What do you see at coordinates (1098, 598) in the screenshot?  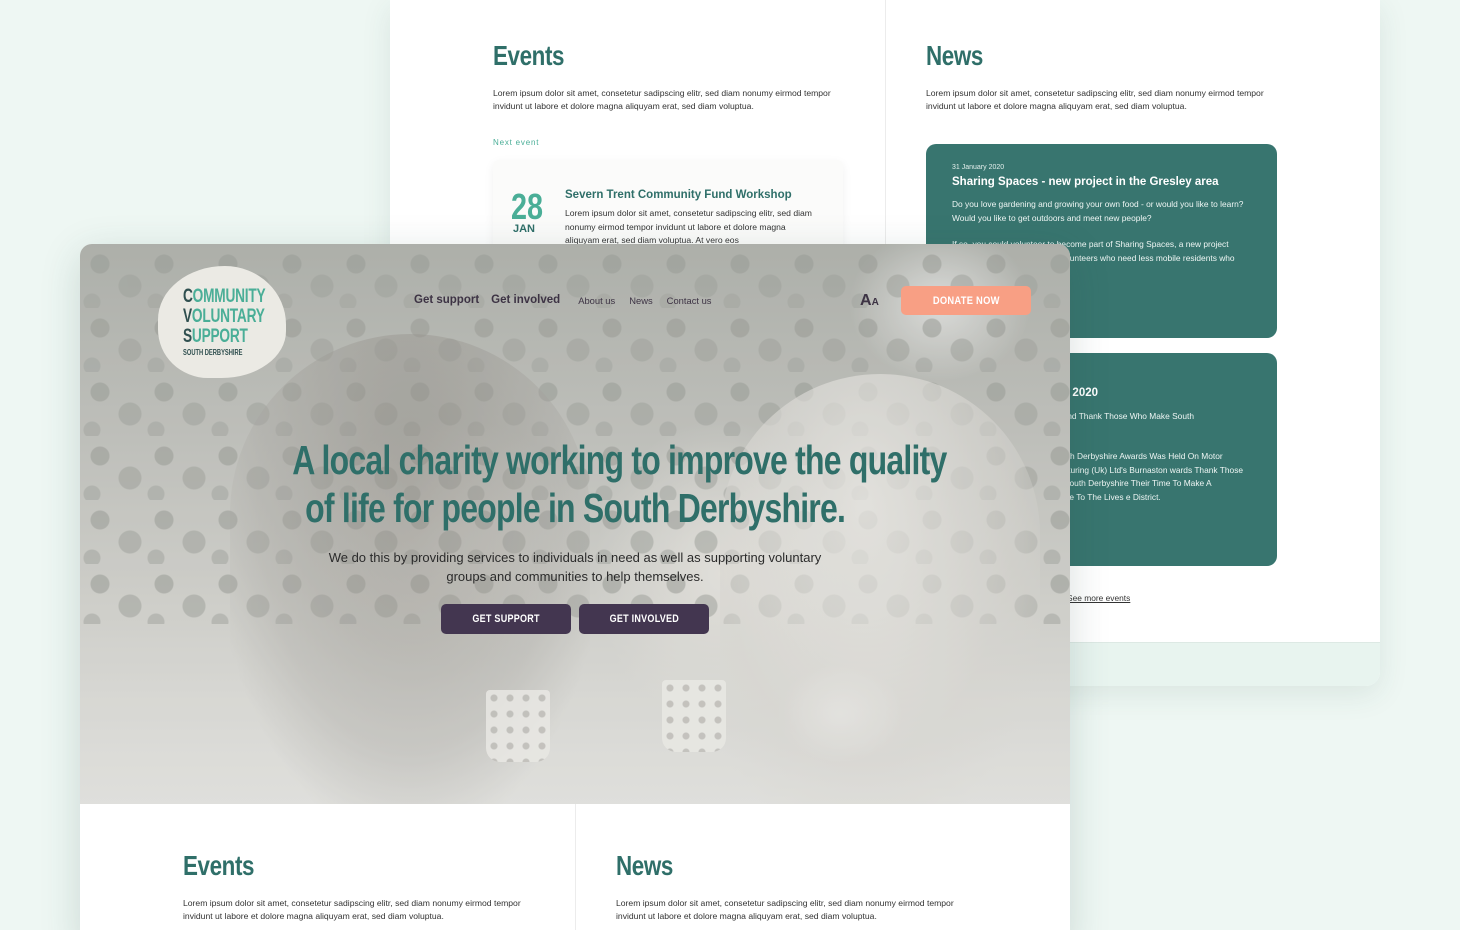 I see `see-more-events-link: See more events` at bounding box center [1098, 598].